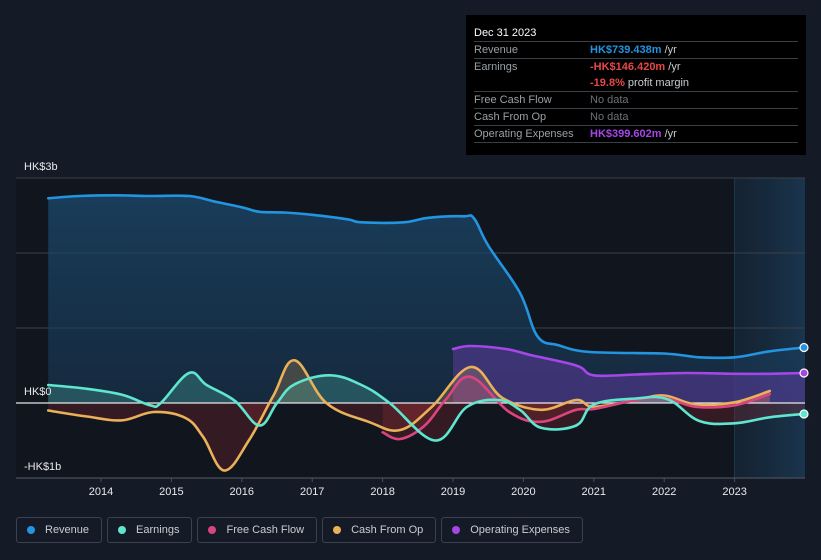 The image size is (821, 560). I want to click on tooltip-row-label, so click(532, 83).